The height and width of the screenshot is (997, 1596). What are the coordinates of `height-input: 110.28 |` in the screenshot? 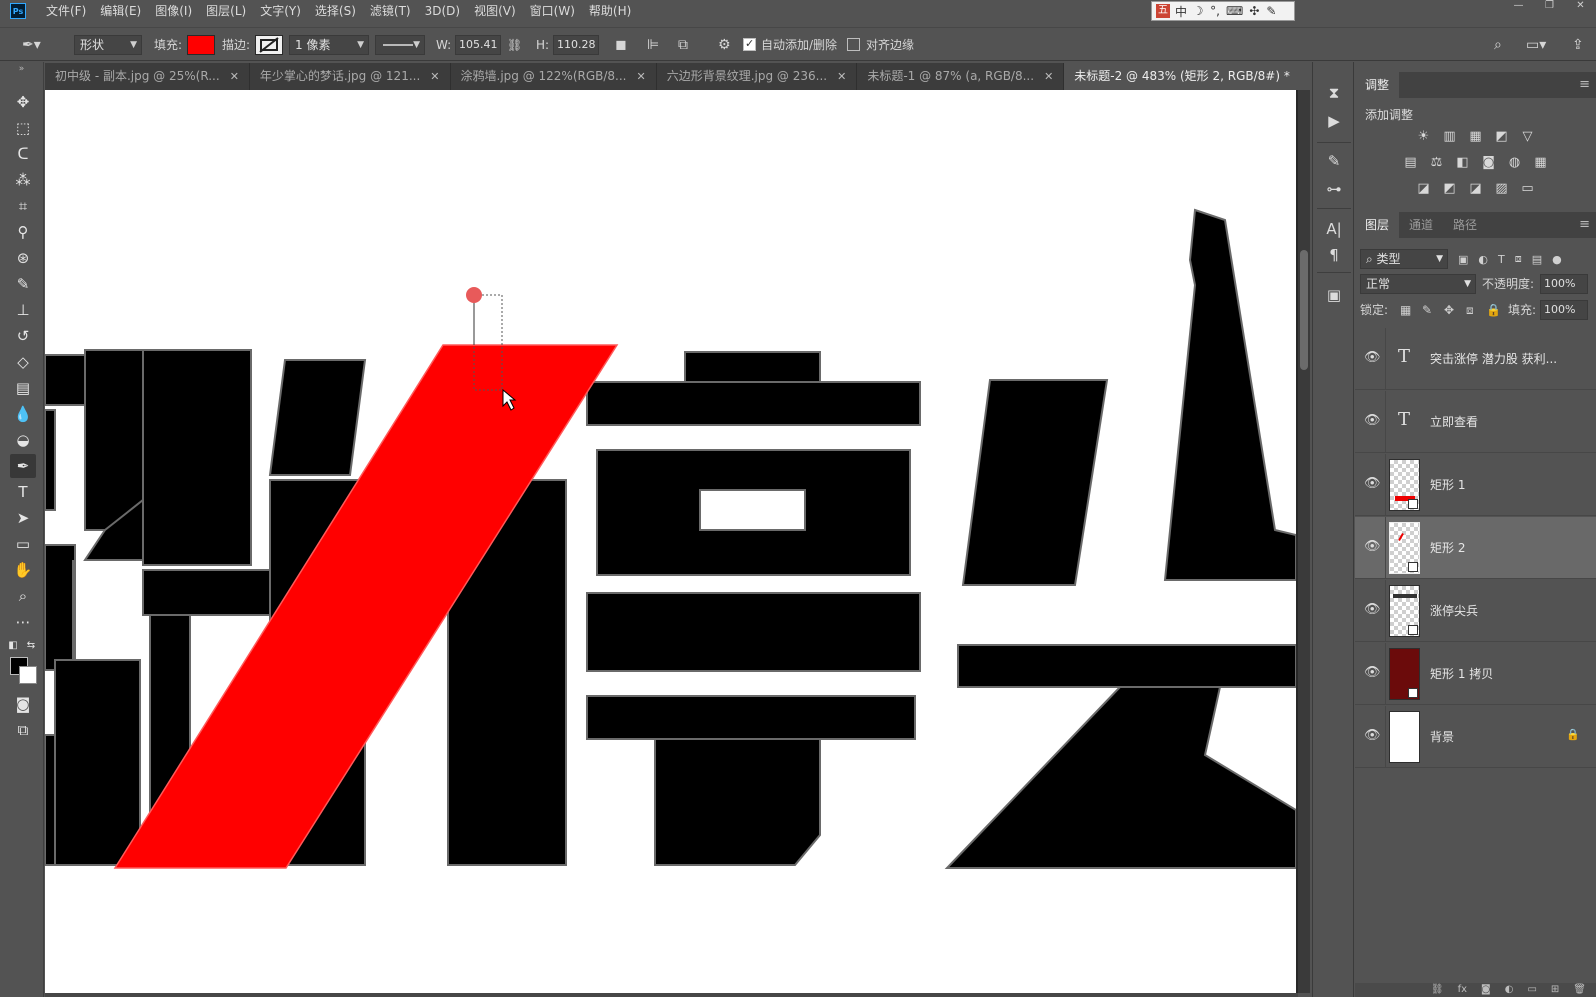 It's located at (576, 45).